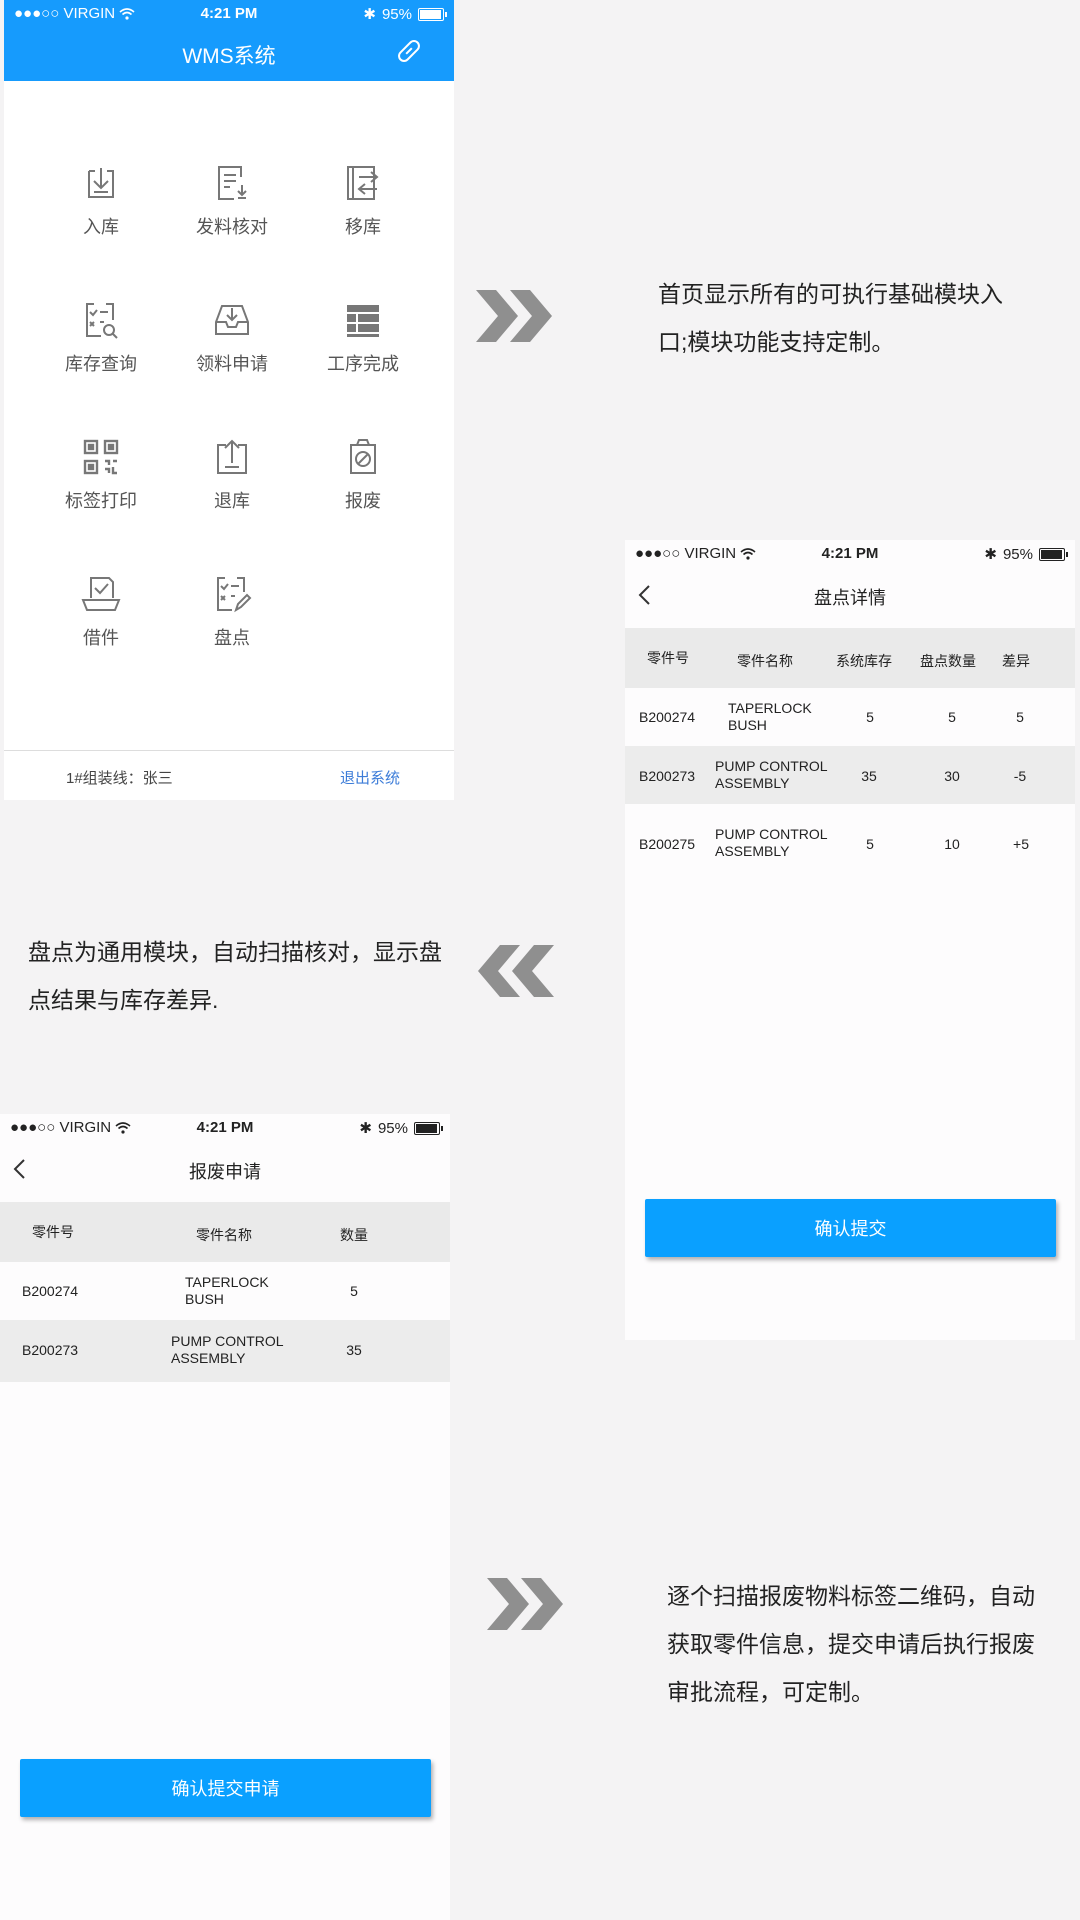 The image size is (1080, 1920). I want to click on difference: 5, so click(1020, 717).